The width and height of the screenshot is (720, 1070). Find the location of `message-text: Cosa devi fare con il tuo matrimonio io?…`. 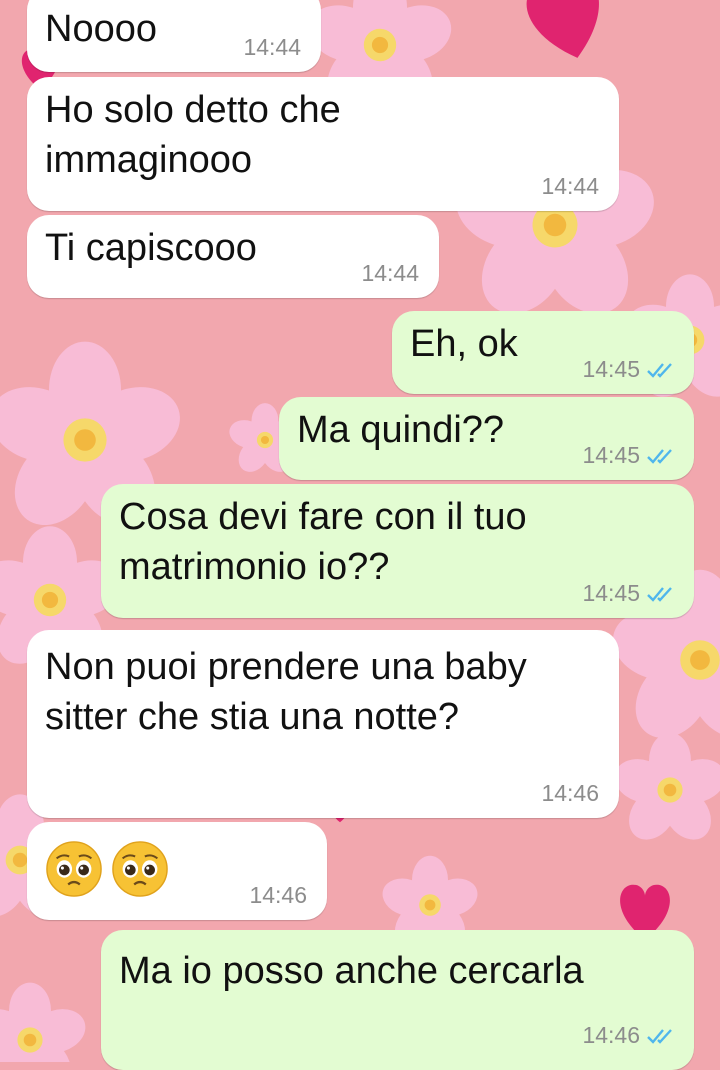

message-text: Cosa devi fare con il tuo matrimonio io?… is located at coordinates (323, 542).